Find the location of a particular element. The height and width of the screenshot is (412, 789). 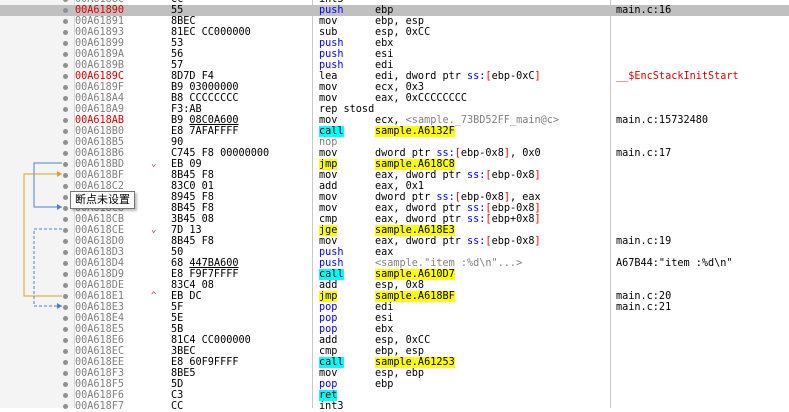

jump-down-icon: ⌄ is located at coordinates (154, 230).